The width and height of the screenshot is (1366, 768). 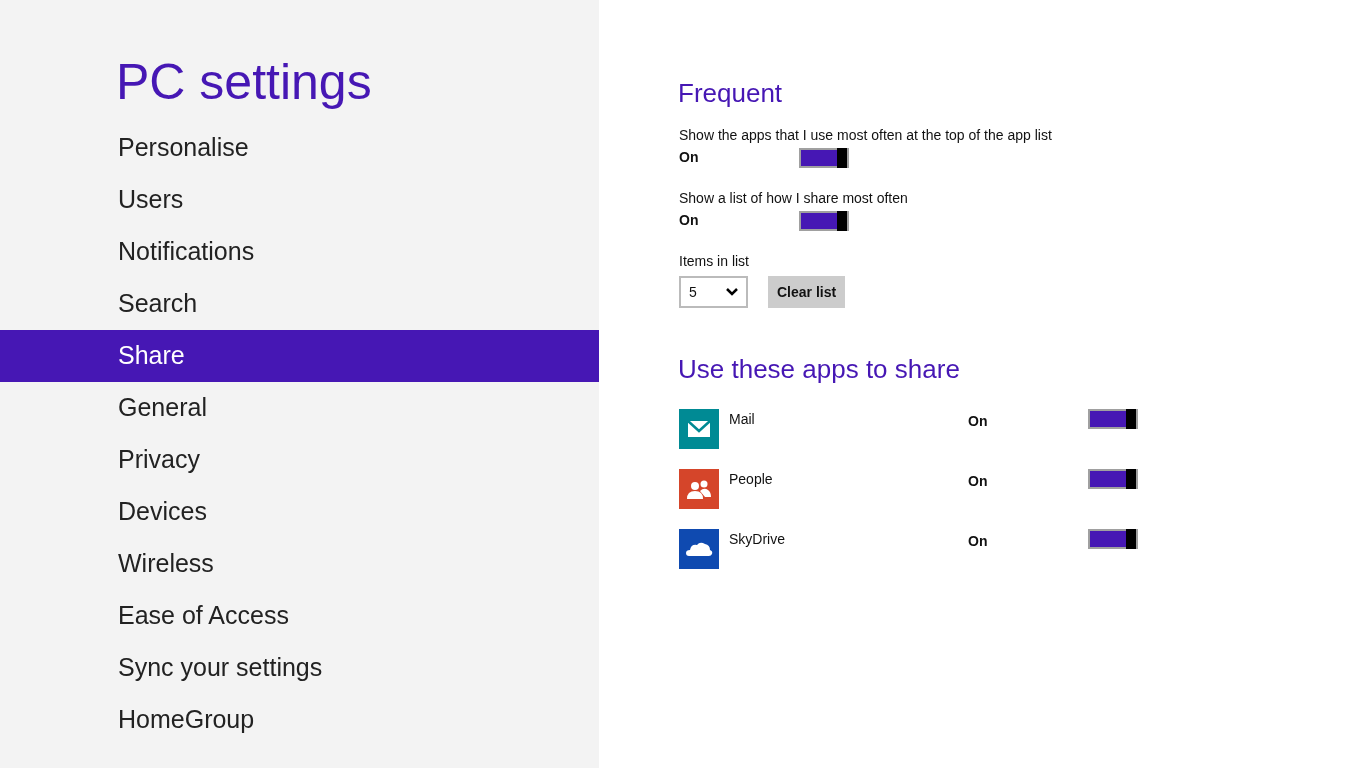 What do you see at coordinates (299, 460) in the screenshot?
I see `sidebar-item: Privacy` at bounding box center [299, 460].